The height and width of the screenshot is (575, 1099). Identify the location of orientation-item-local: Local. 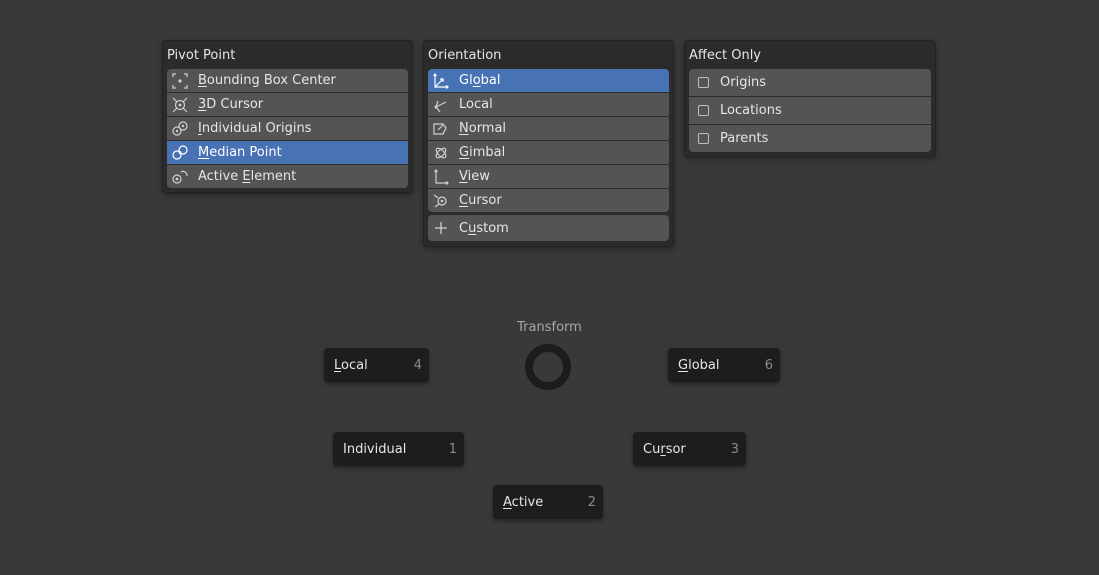
(548, 104).